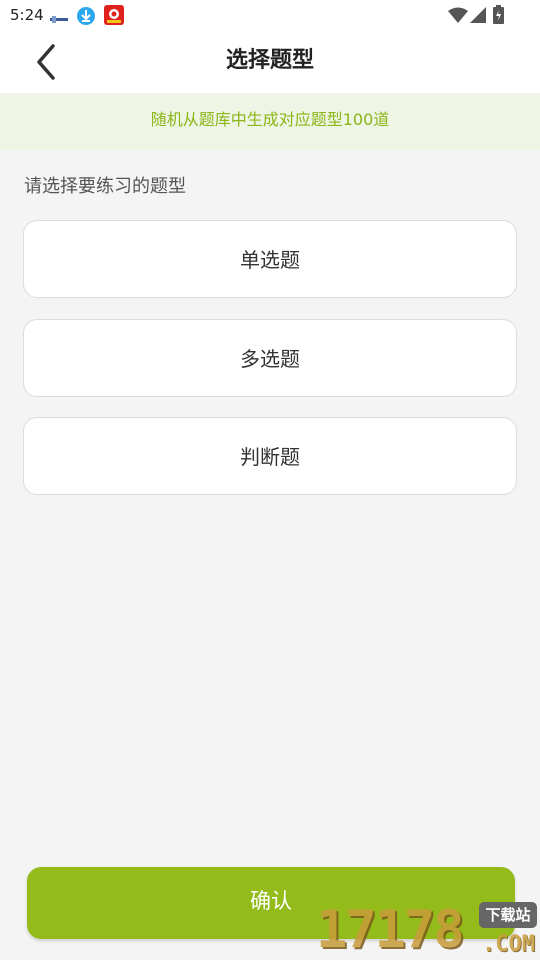 Image resolution: width=540 pixels, height=960 pixels. What do you see at coordinates (478, 16) in the screenshot?
I see `signal-icon` at bounding box center [478, 16].